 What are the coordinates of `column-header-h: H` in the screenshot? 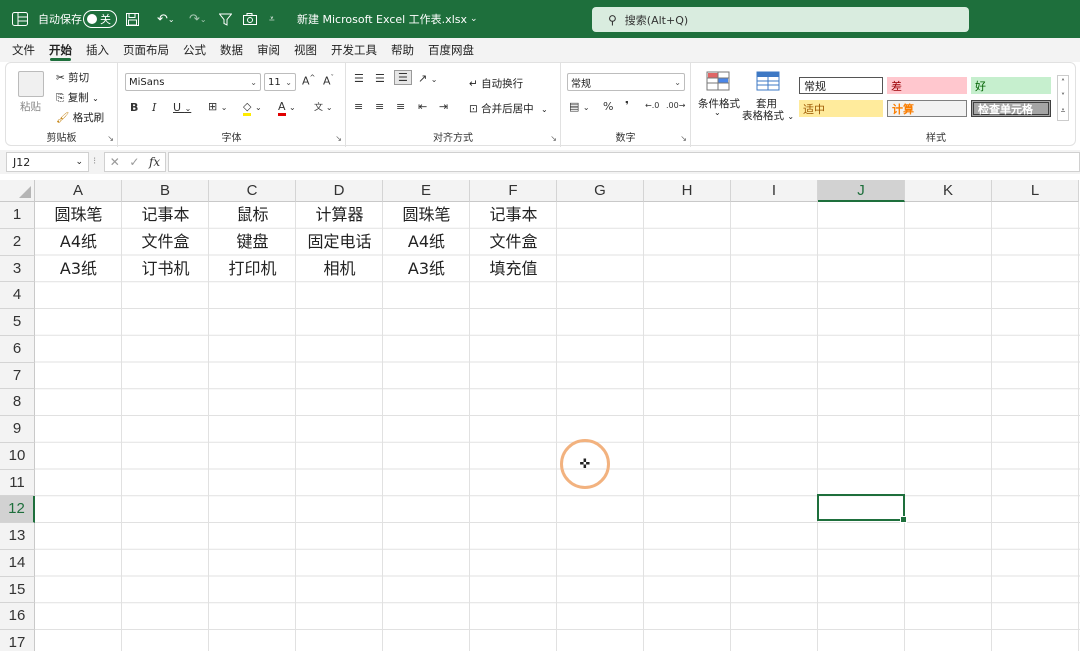 It's located at (687, 191).